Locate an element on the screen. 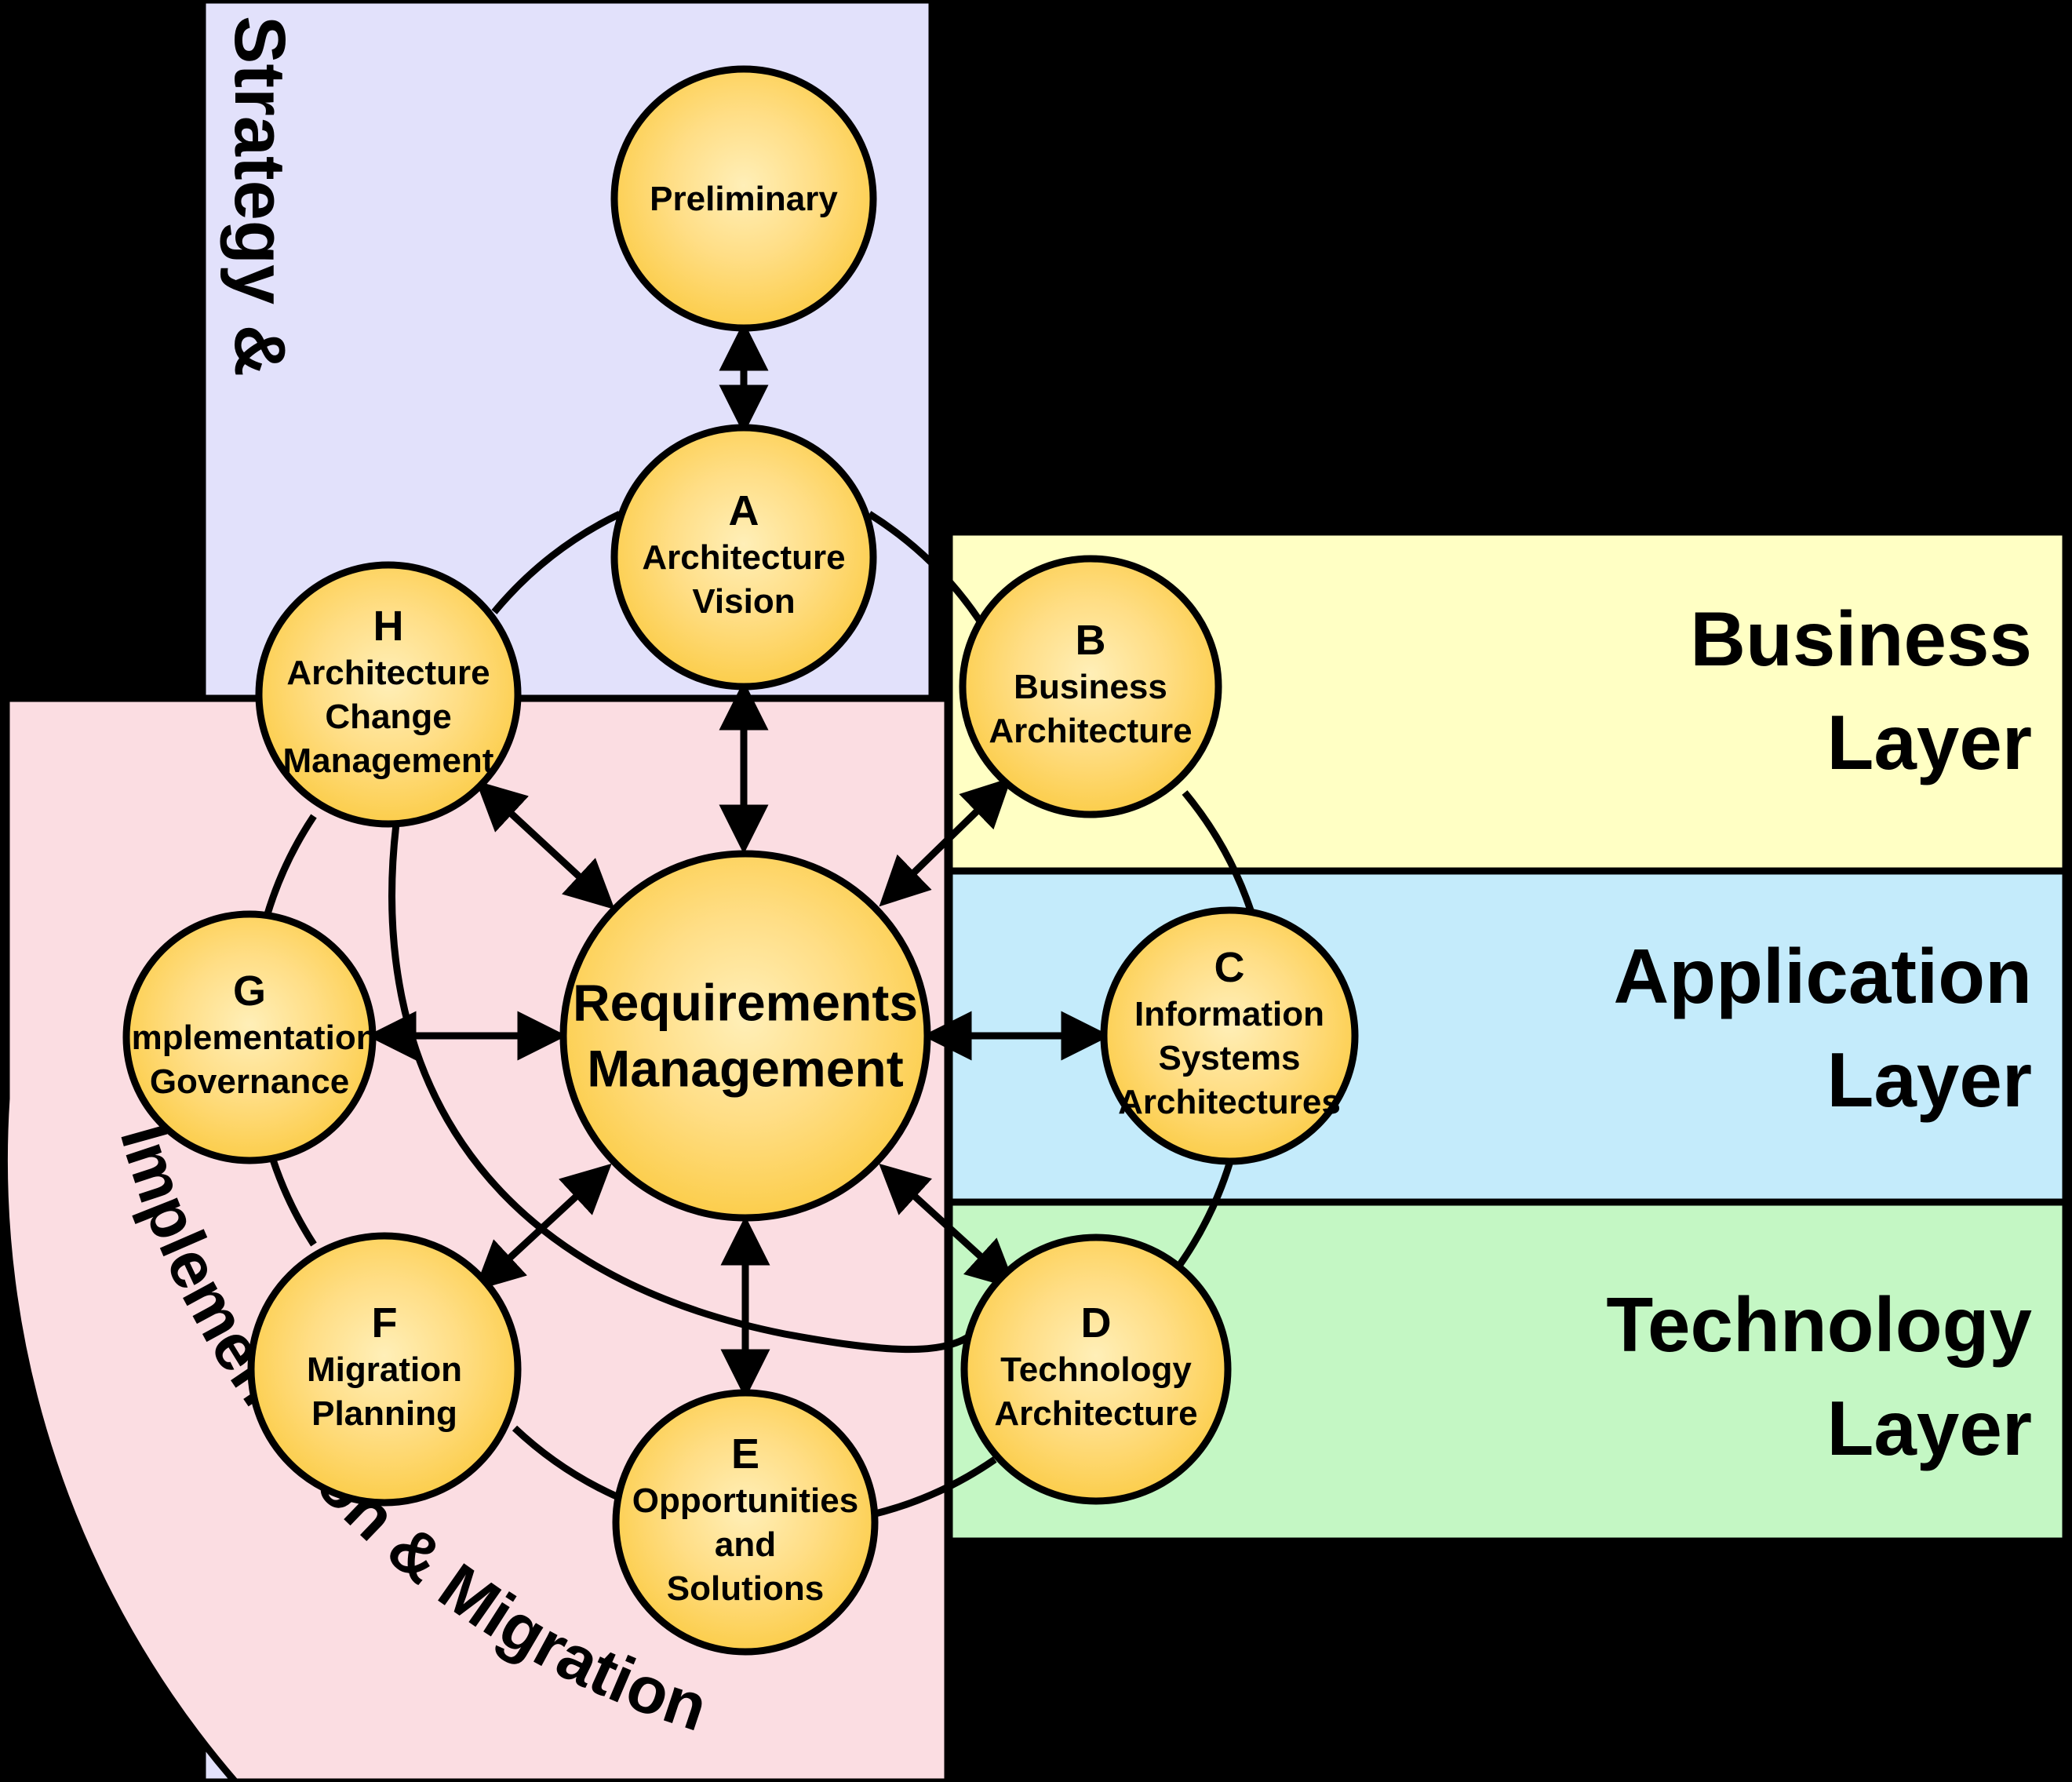 This screenshot has height=1782, width=2072. node-letter: A is located at coordinates (744, 510).